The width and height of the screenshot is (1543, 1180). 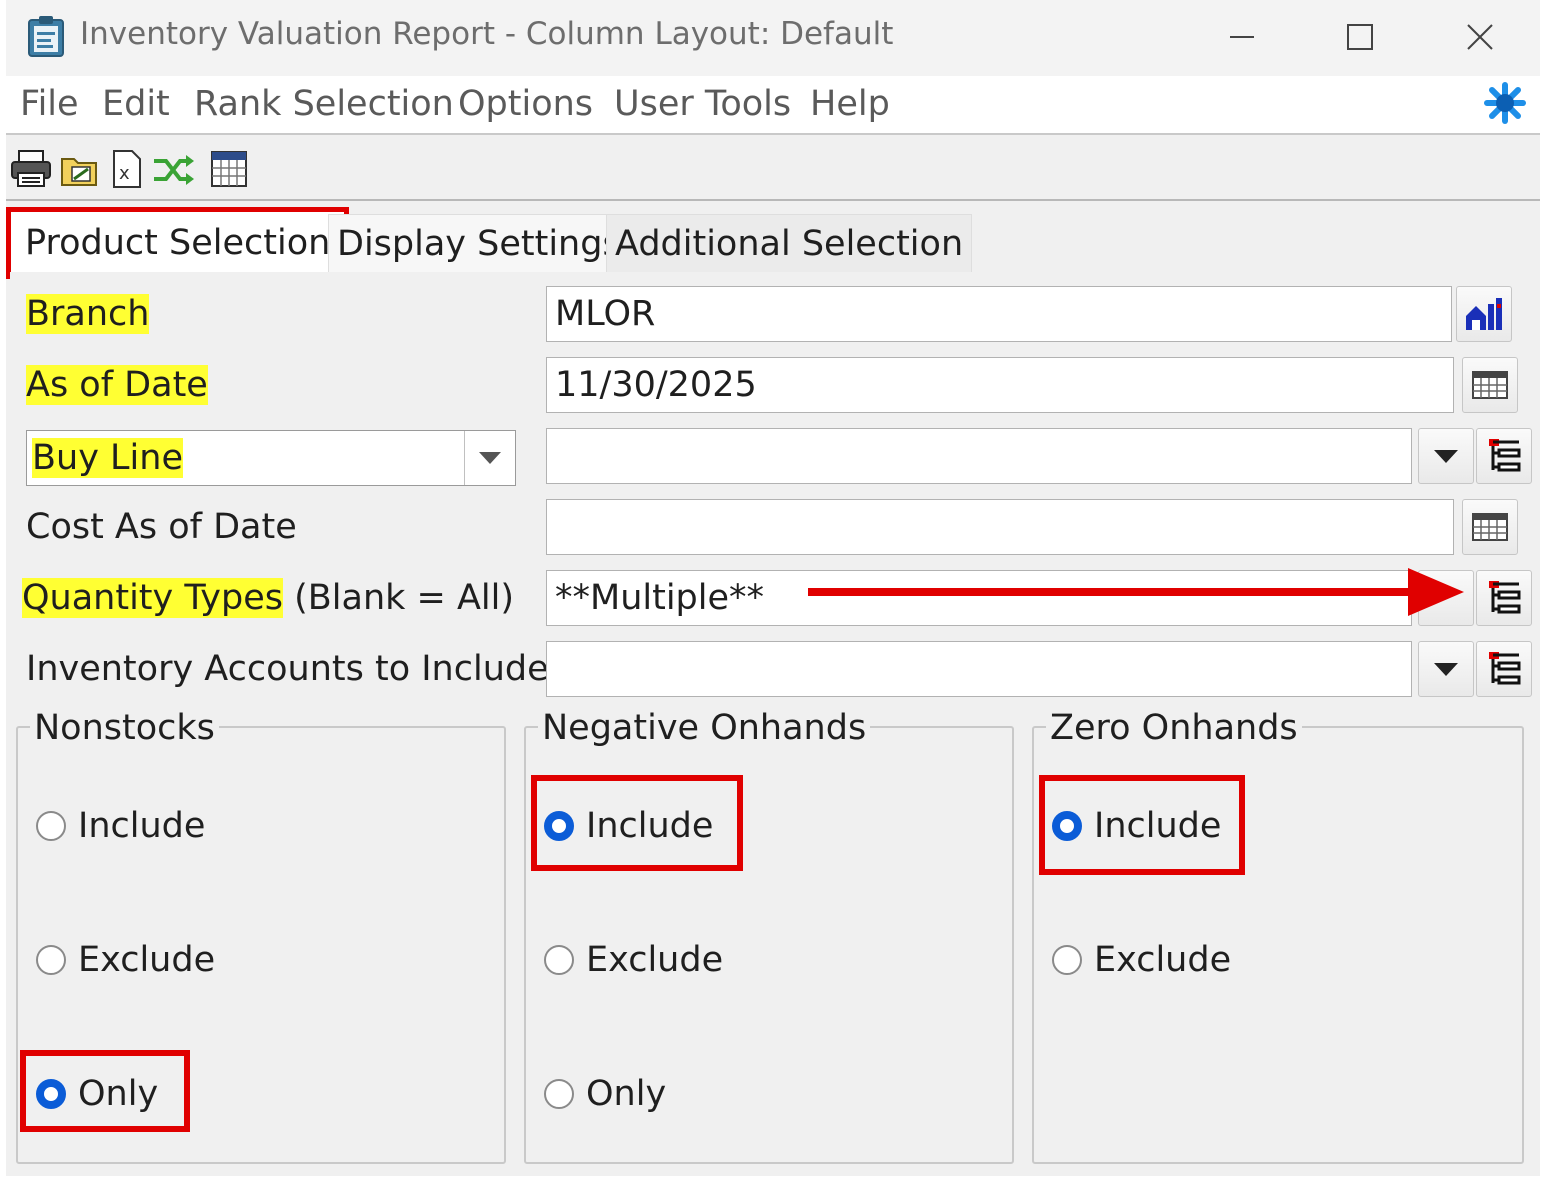 I want to click on negative-onhands-only-radio: Only, so click(x=605, y=1094).